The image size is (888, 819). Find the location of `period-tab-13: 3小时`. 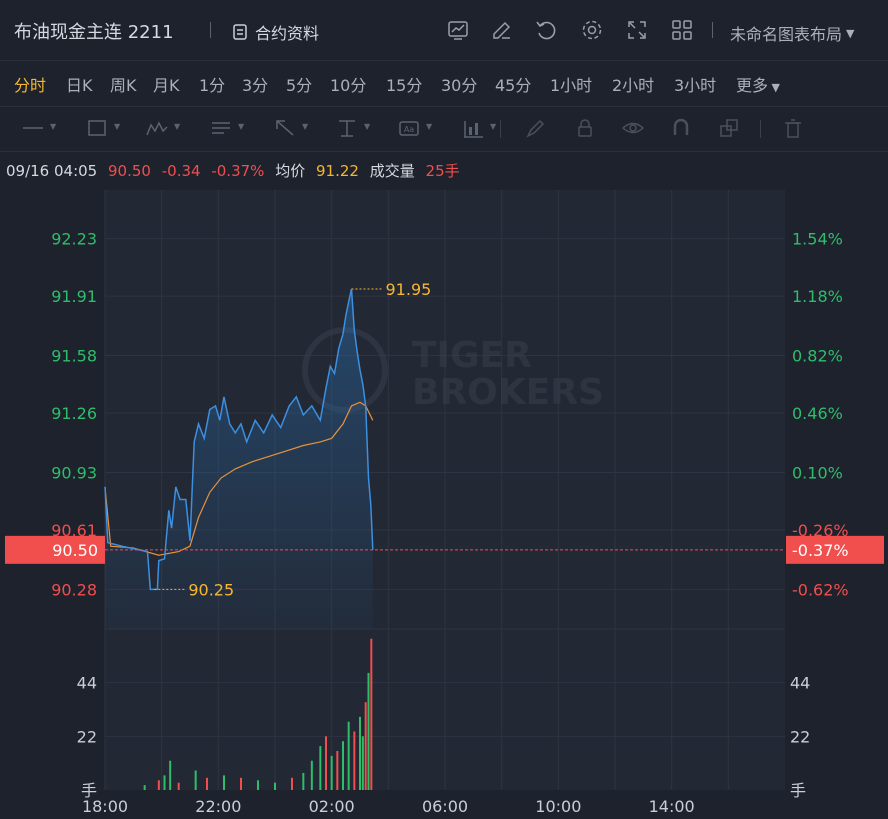

period-tab-13: 3小时 is located at coordinates (695, 84).